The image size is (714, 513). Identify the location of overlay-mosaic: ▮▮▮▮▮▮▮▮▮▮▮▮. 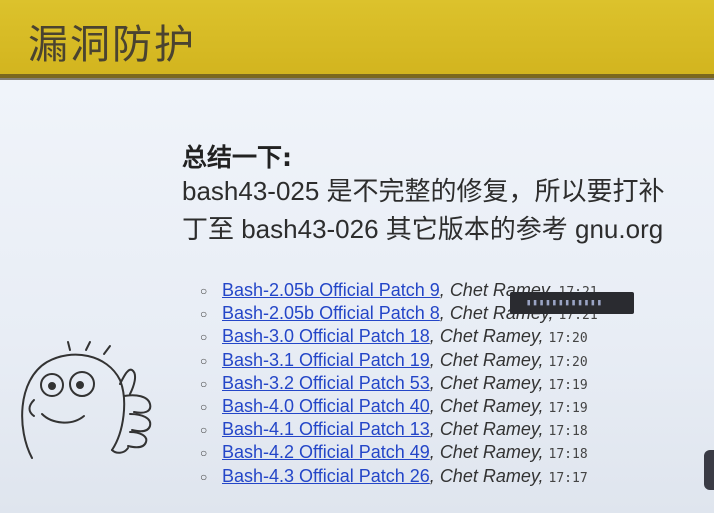
(572, 303).